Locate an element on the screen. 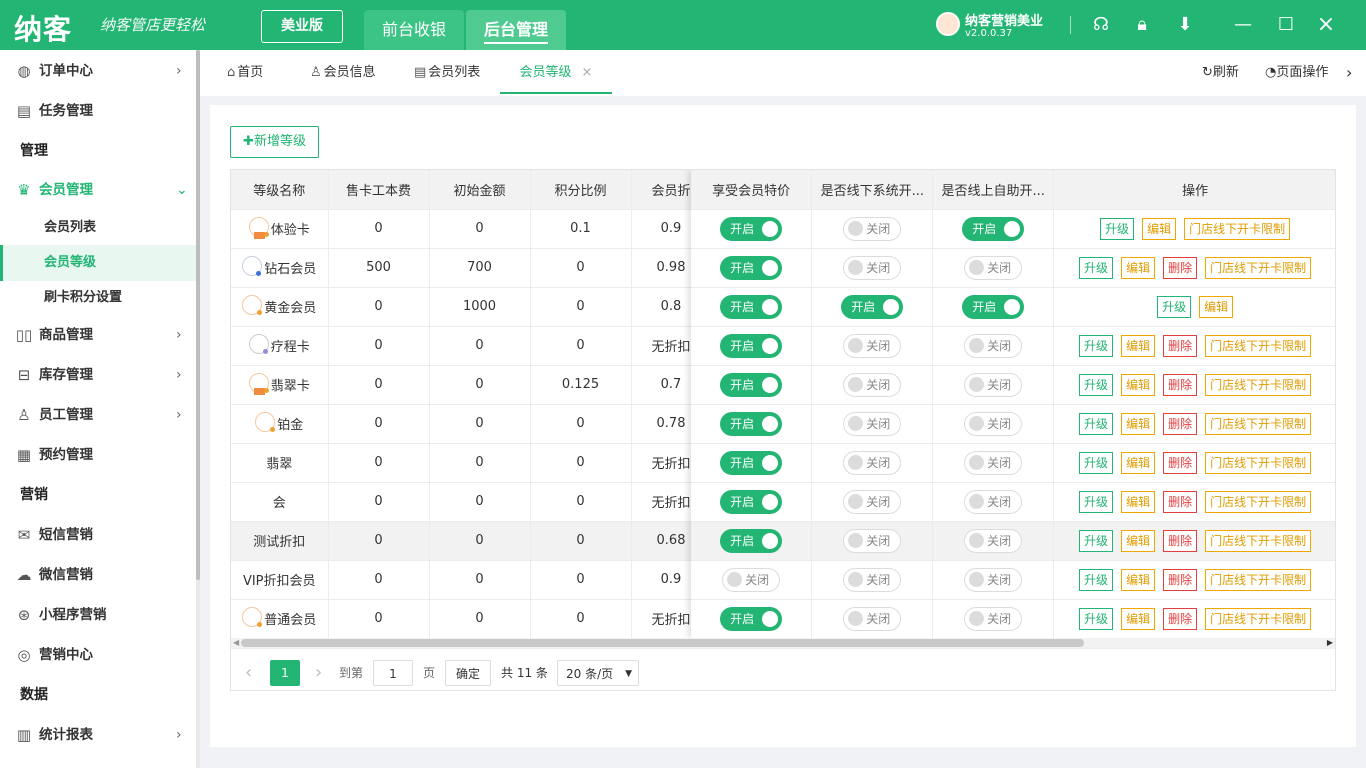 Image resolution: width=1366 pixels, height=768 pixels. sidebar-item-staff: ♙ 员工管理 › is located at coordinates (98, 415).